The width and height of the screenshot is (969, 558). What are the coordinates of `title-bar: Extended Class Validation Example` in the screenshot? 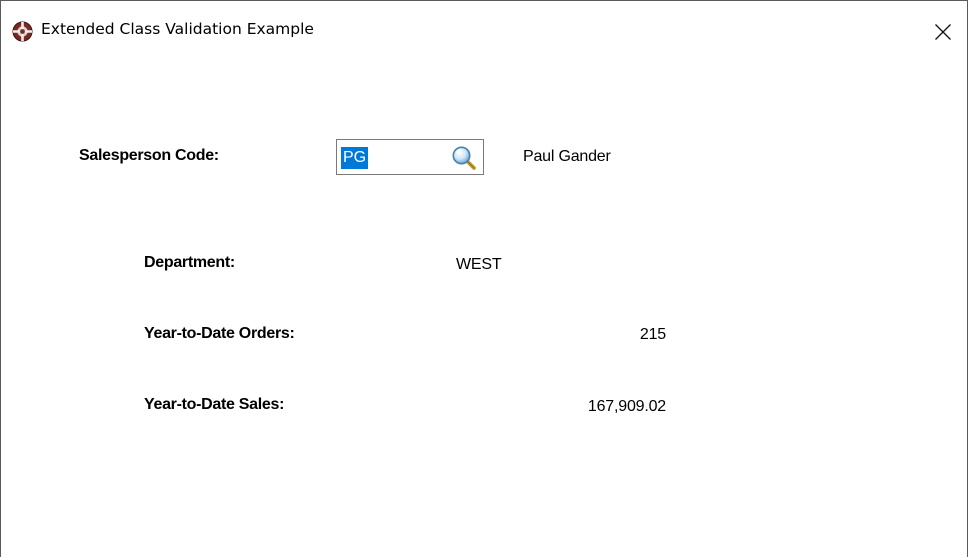 It's located at (484, 31).